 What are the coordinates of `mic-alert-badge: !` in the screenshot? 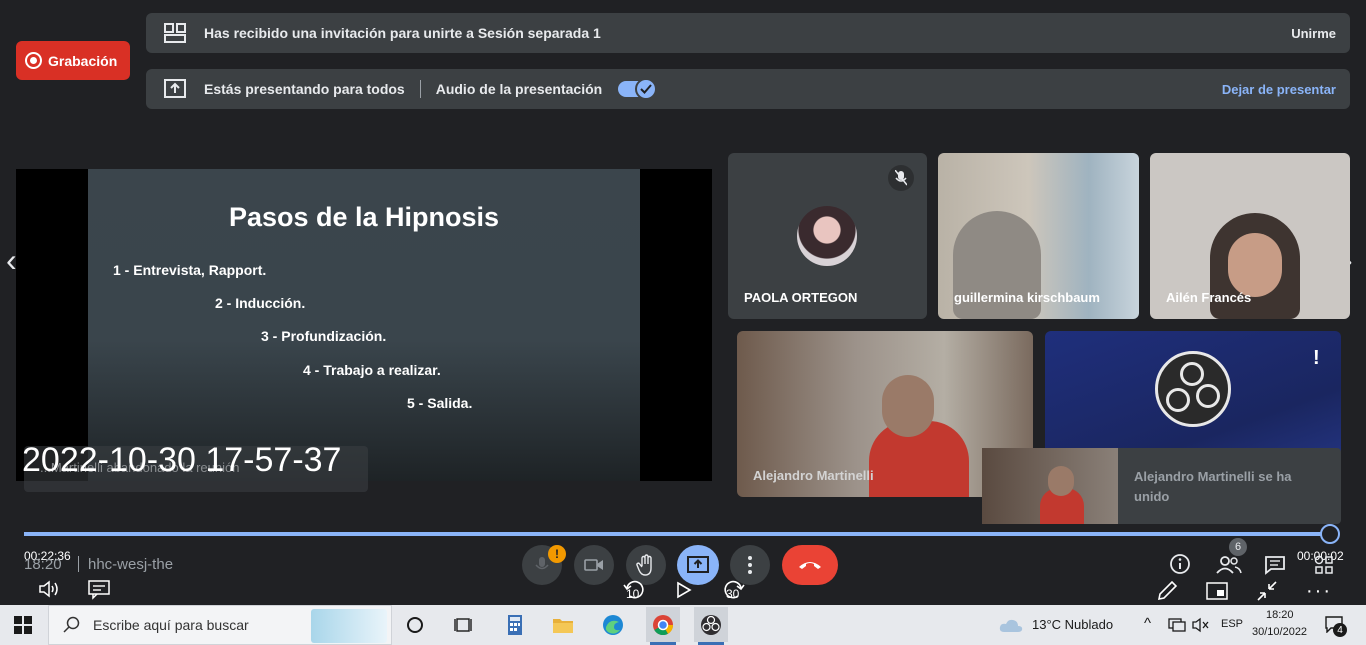 It's located at (557, 554).